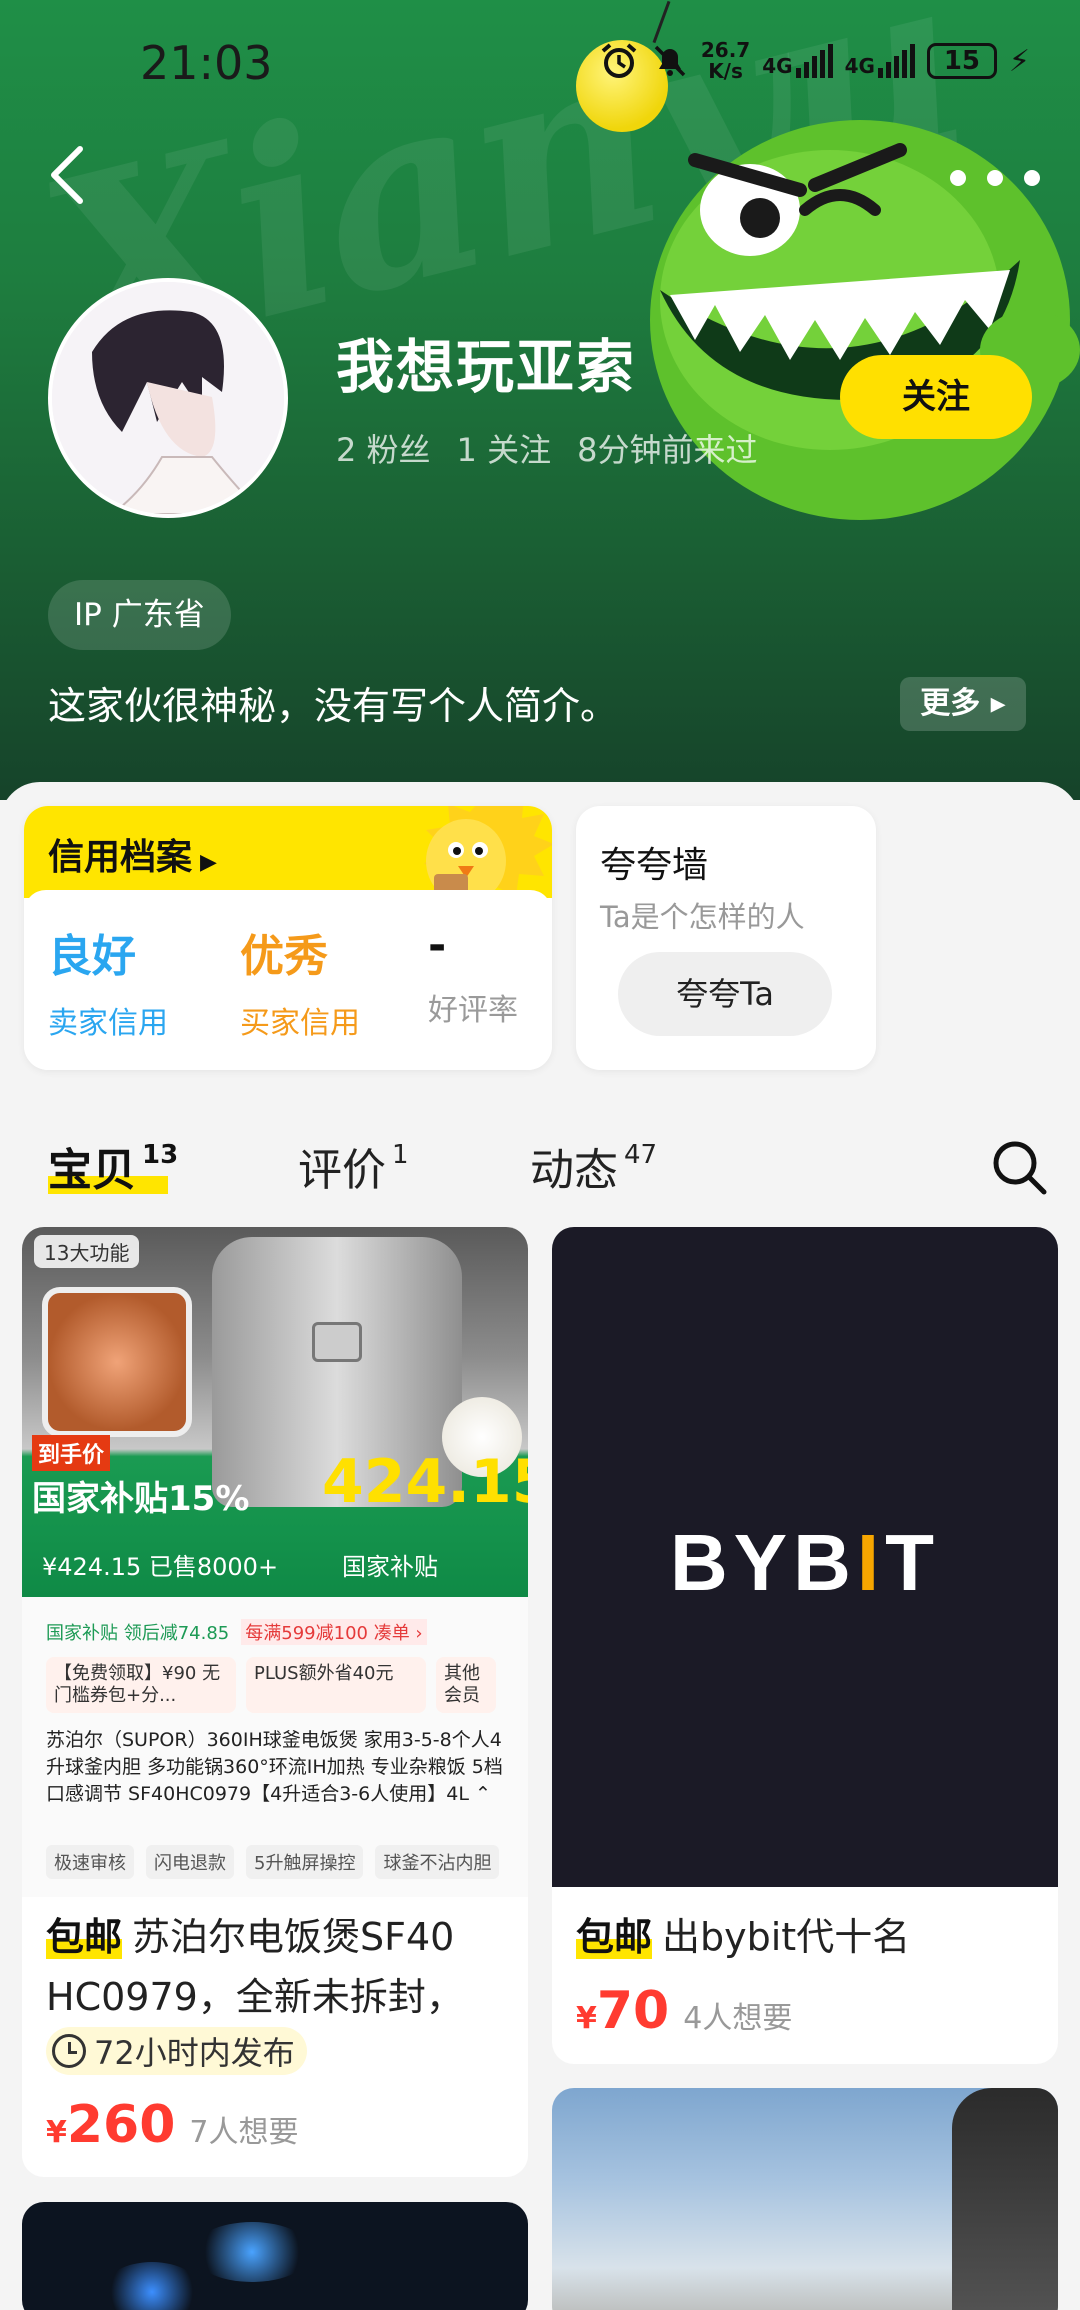  What do you see at coordinates (995, 178) in the screenshot?
I see `more-icon` at bounding box center [995, 178].